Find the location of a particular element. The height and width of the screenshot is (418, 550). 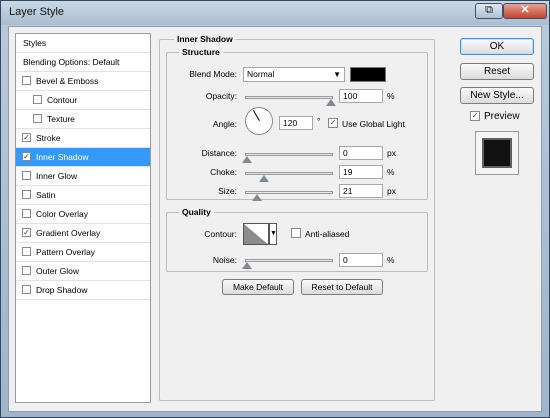

preview-checkbox: ✓ is located at coordinates (475, 116).